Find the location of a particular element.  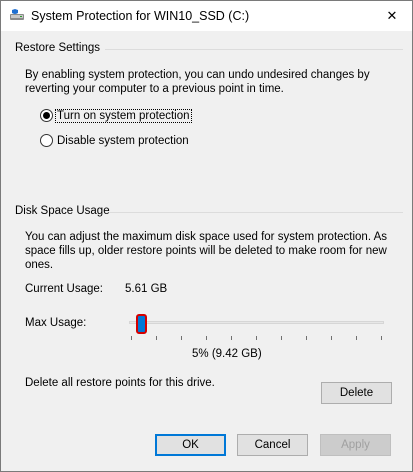

close-button: ✕ is located at coordinates (392, 16).